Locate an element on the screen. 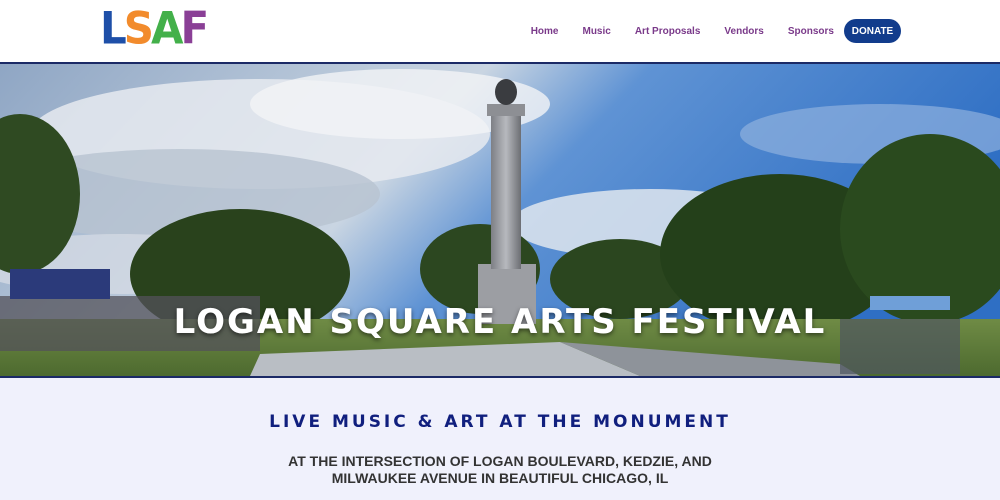 This screenshot has width=1000, height=500. nav-sponsors: Sponsors is located at coordinates (811, 31).